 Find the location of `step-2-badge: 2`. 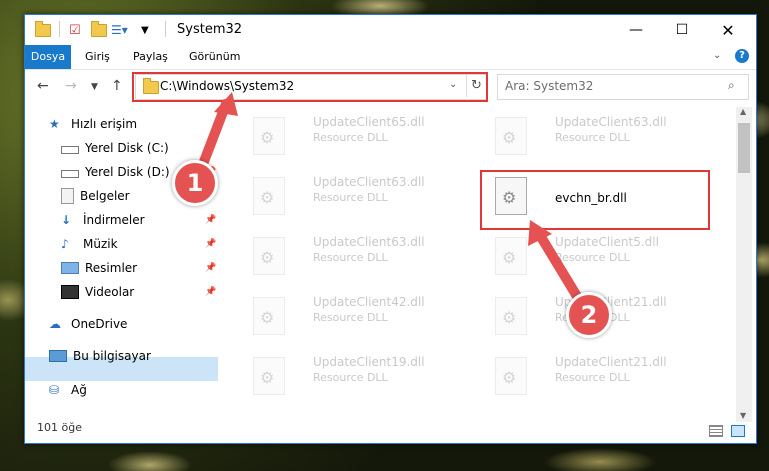

step-2-badge: 2 is located at coordinates (589, 315).